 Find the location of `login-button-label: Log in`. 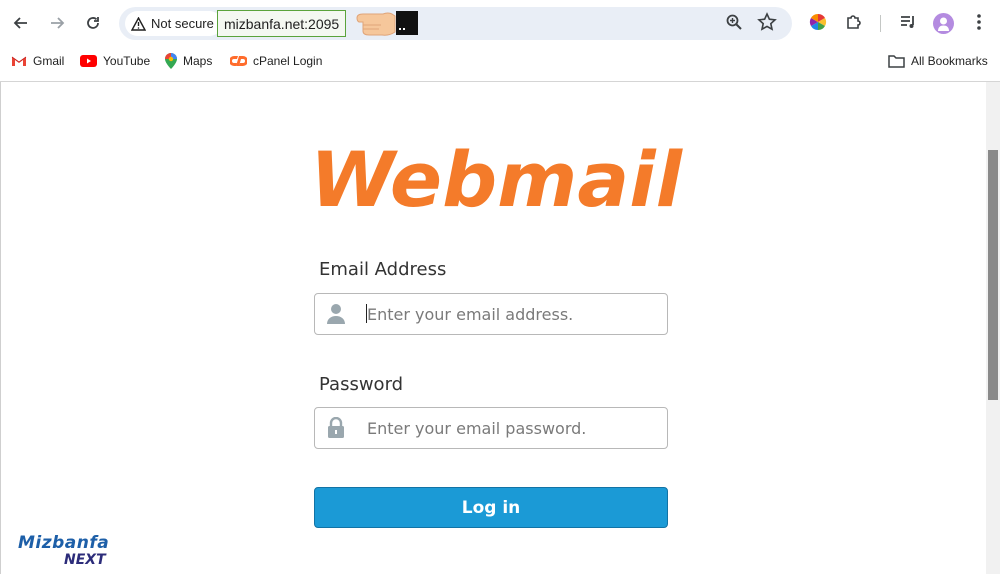

login-button-label: Log in is located at coordinates (491, 507).